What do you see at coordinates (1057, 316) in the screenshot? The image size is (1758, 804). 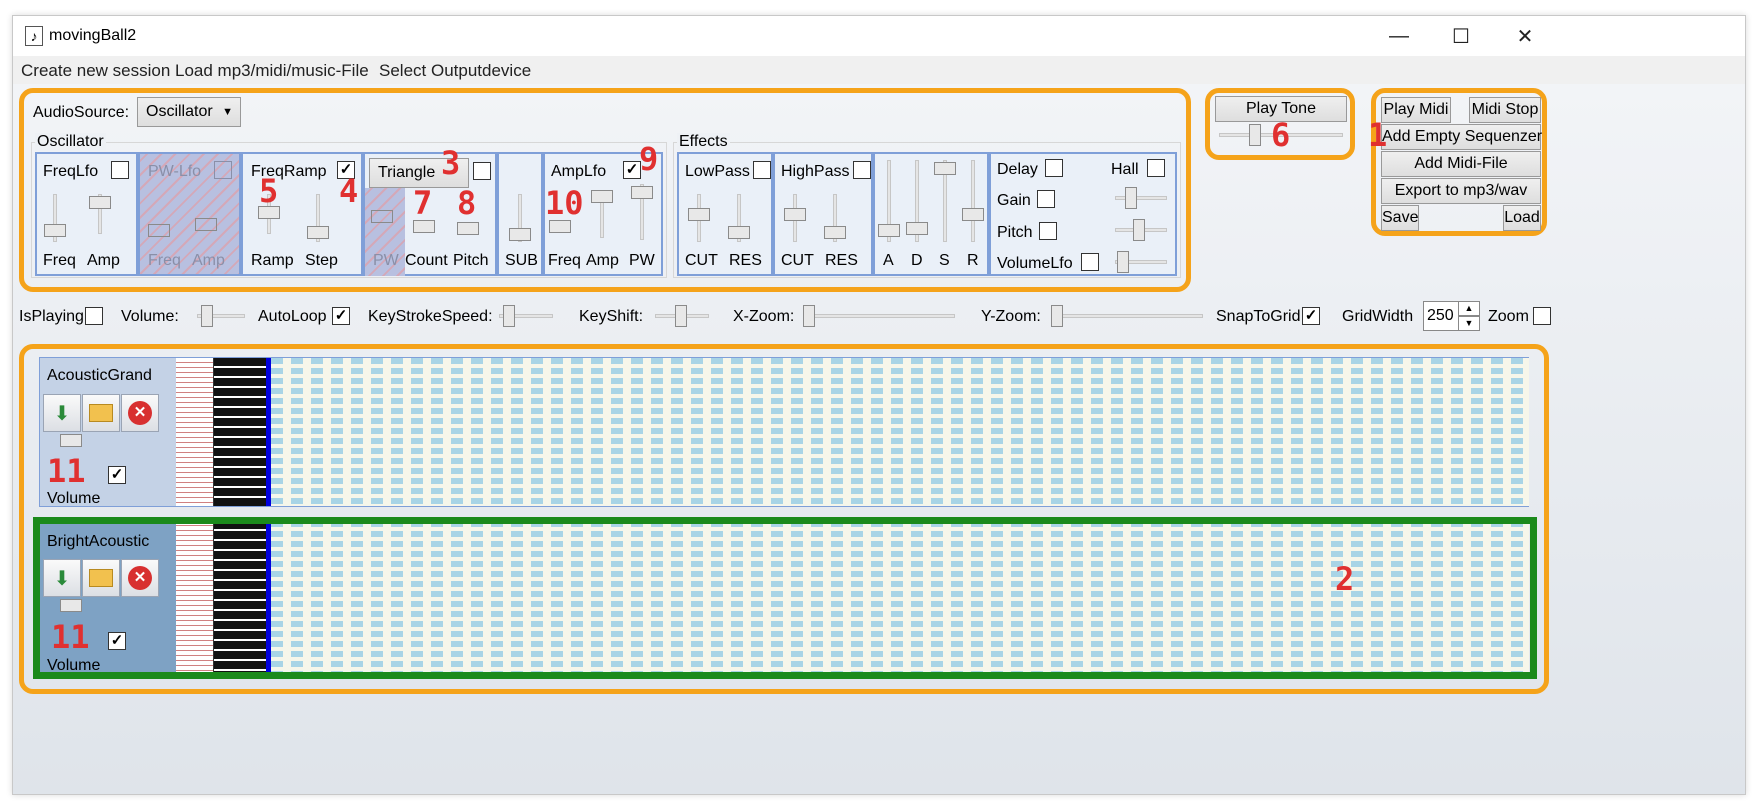 I see `yzoom-slider` at bounding box center [1057, 316].